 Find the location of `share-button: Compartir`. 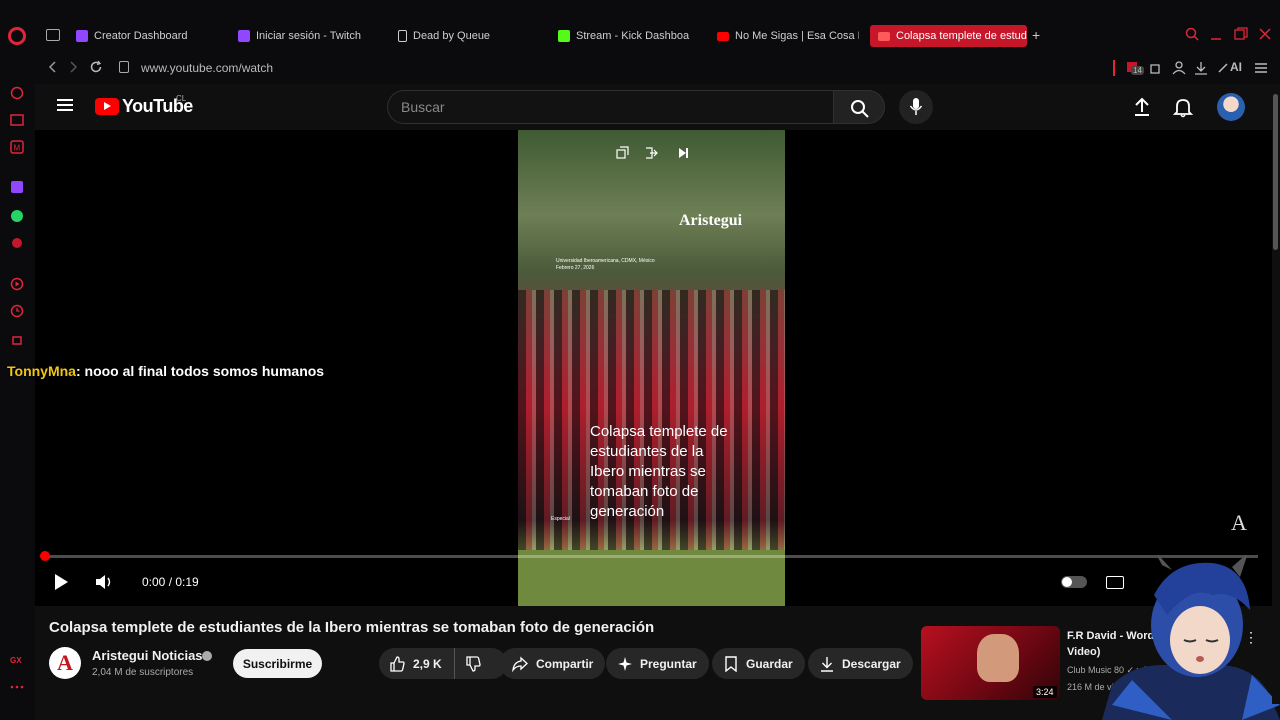

share-button: Compartir is located at coordinates (553, 663).